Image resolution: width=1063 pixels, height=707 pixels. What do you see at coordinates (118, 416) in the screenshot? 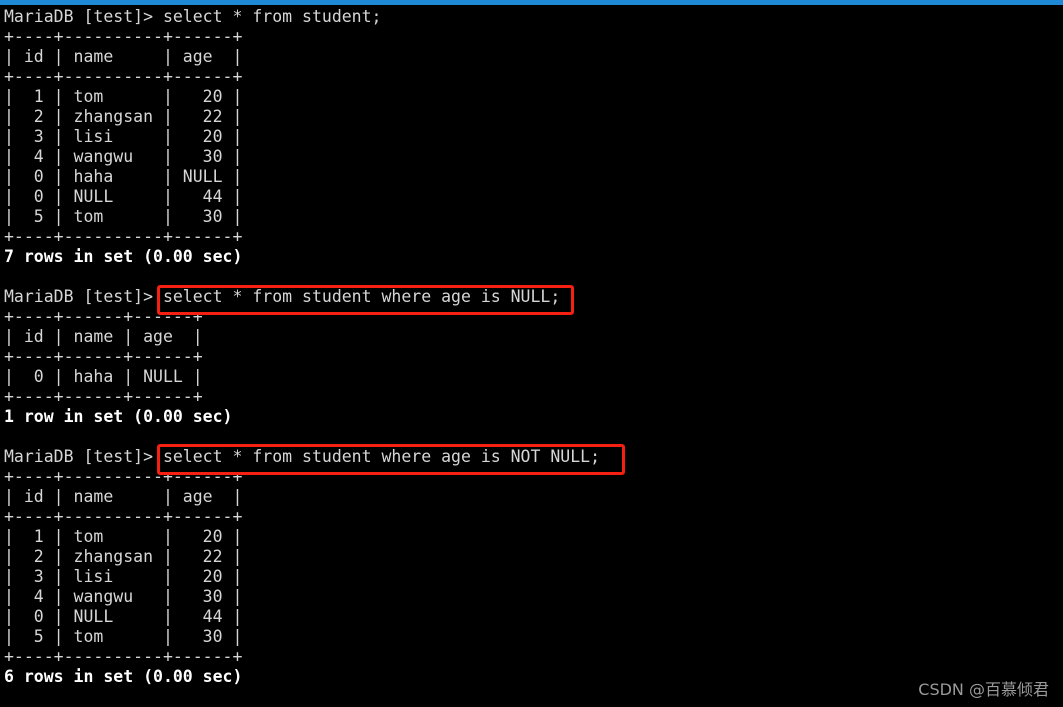
I see `result-status-line: 1 row in set (0.00 sec)` at bounding box center [118, 416].